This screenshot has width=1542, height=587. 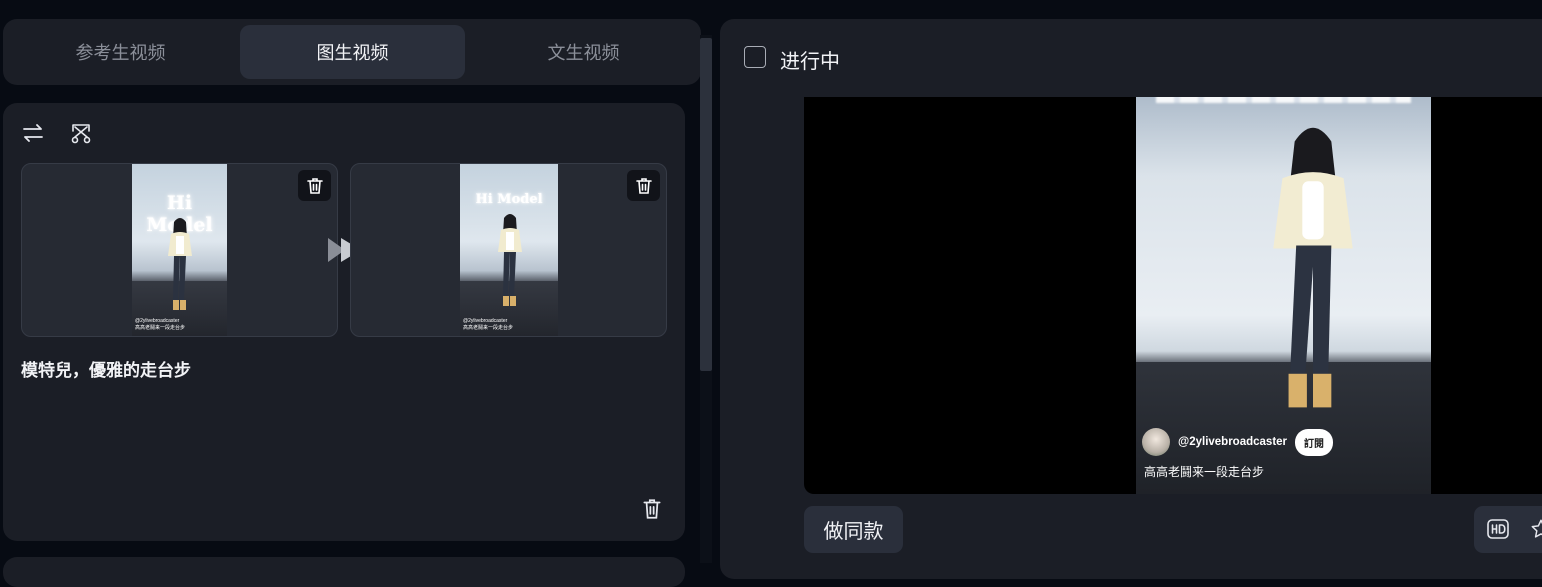 I want to click on video-frame: @2ylivebroadcaster 訂閱 高高老鬪来一段走台步, so click(x=1283, y=295).